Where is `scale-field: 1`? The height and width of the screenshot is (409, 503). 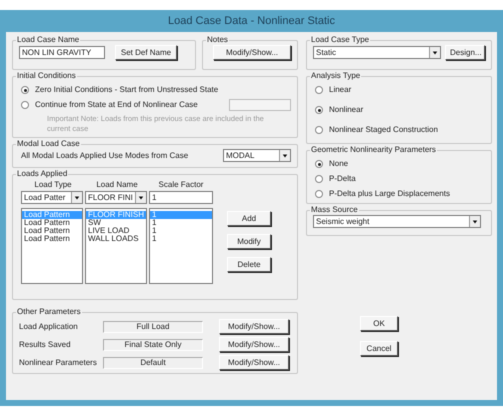
scale-field: 1 is located at coordinates (181, 197).